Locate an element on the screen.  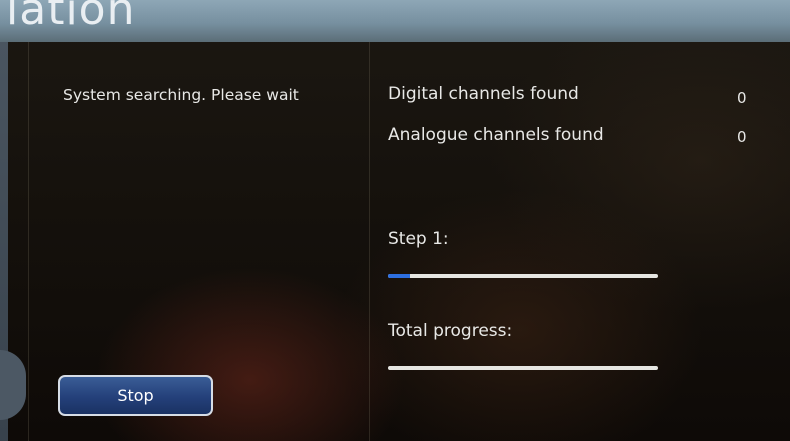
page-title: lation is located at coordinates (71, 17).